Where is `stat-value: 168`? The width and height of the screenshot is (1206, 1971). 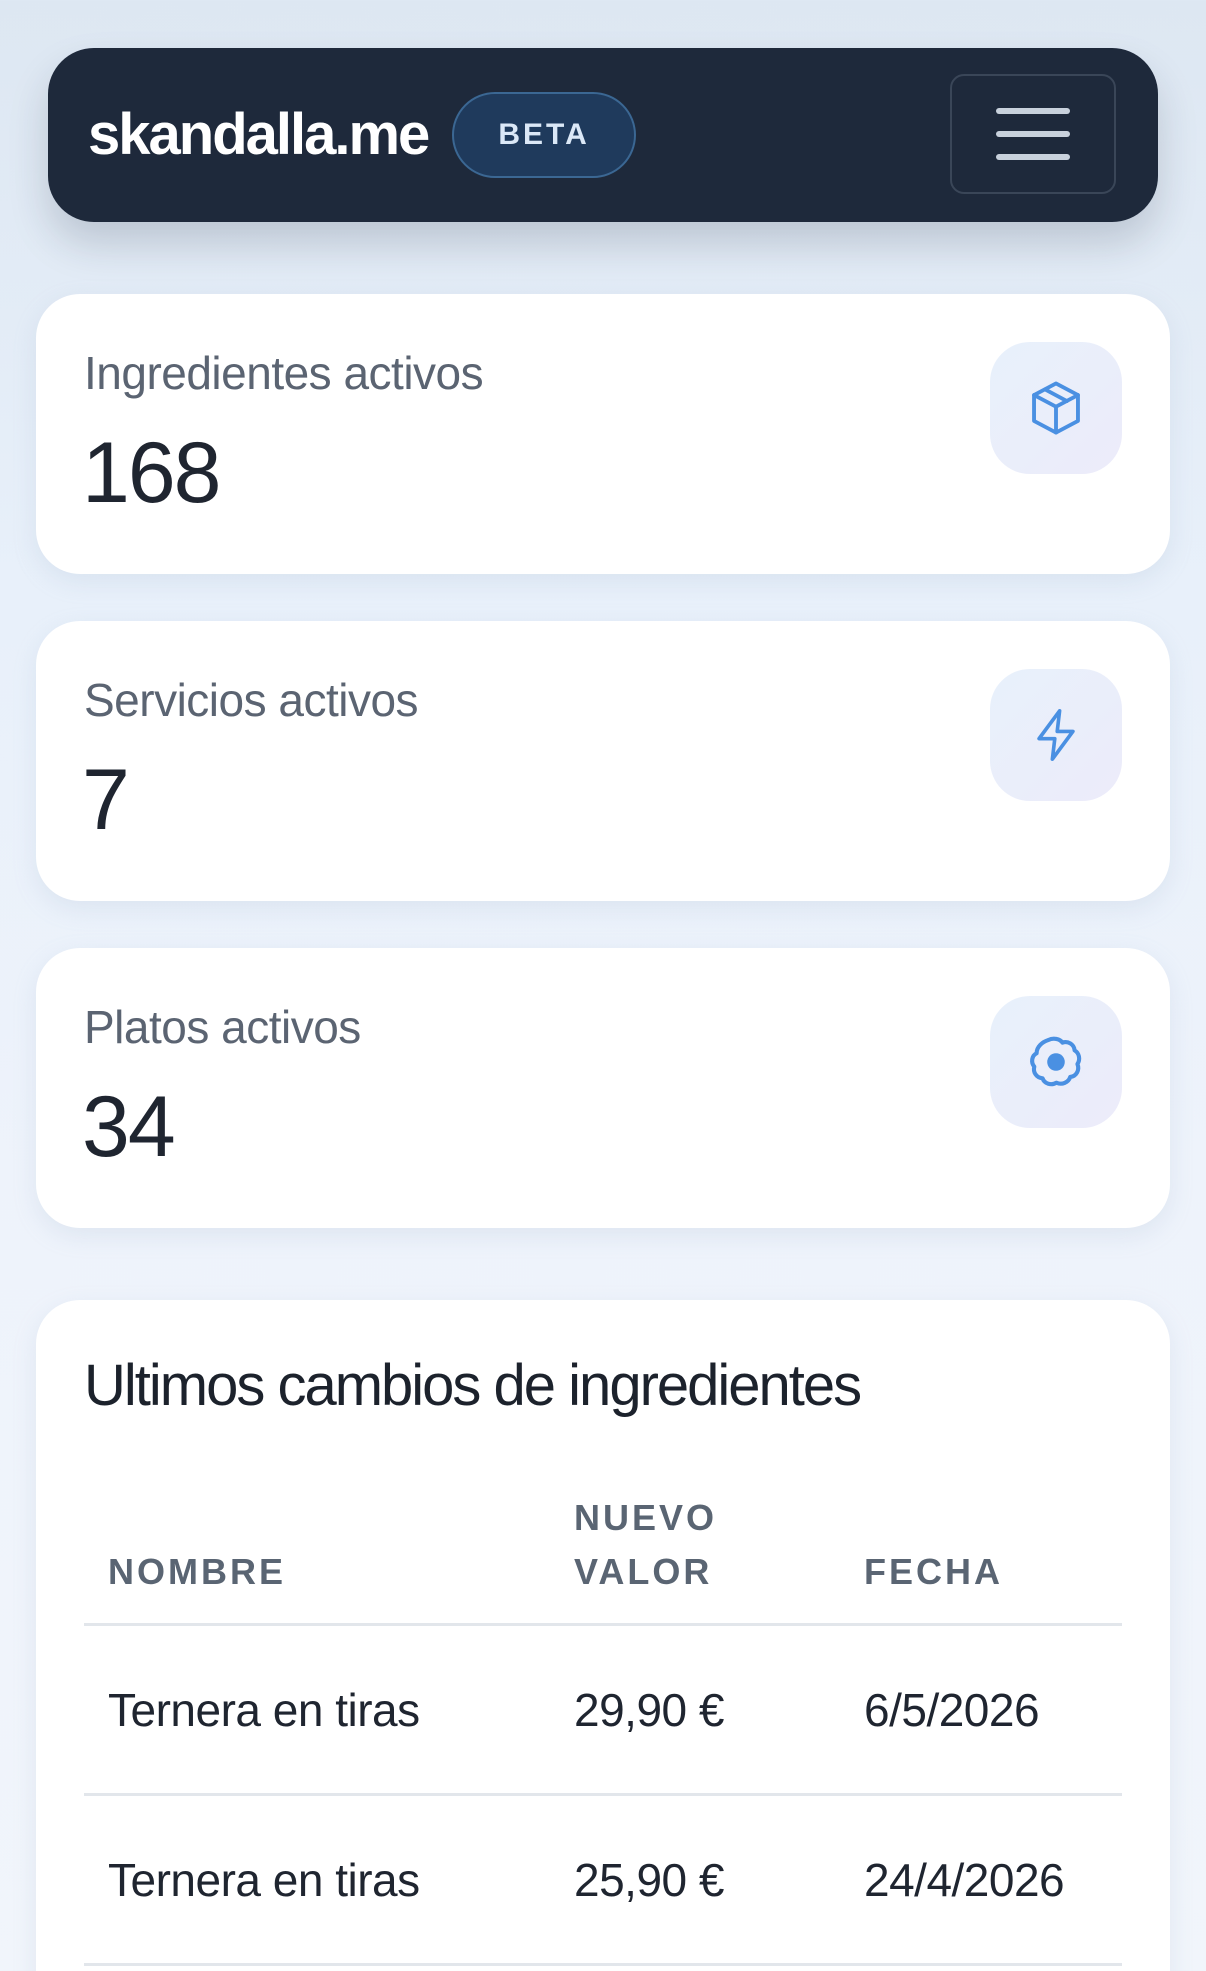 stat-value: 168 is located at coordinates (151, 473).